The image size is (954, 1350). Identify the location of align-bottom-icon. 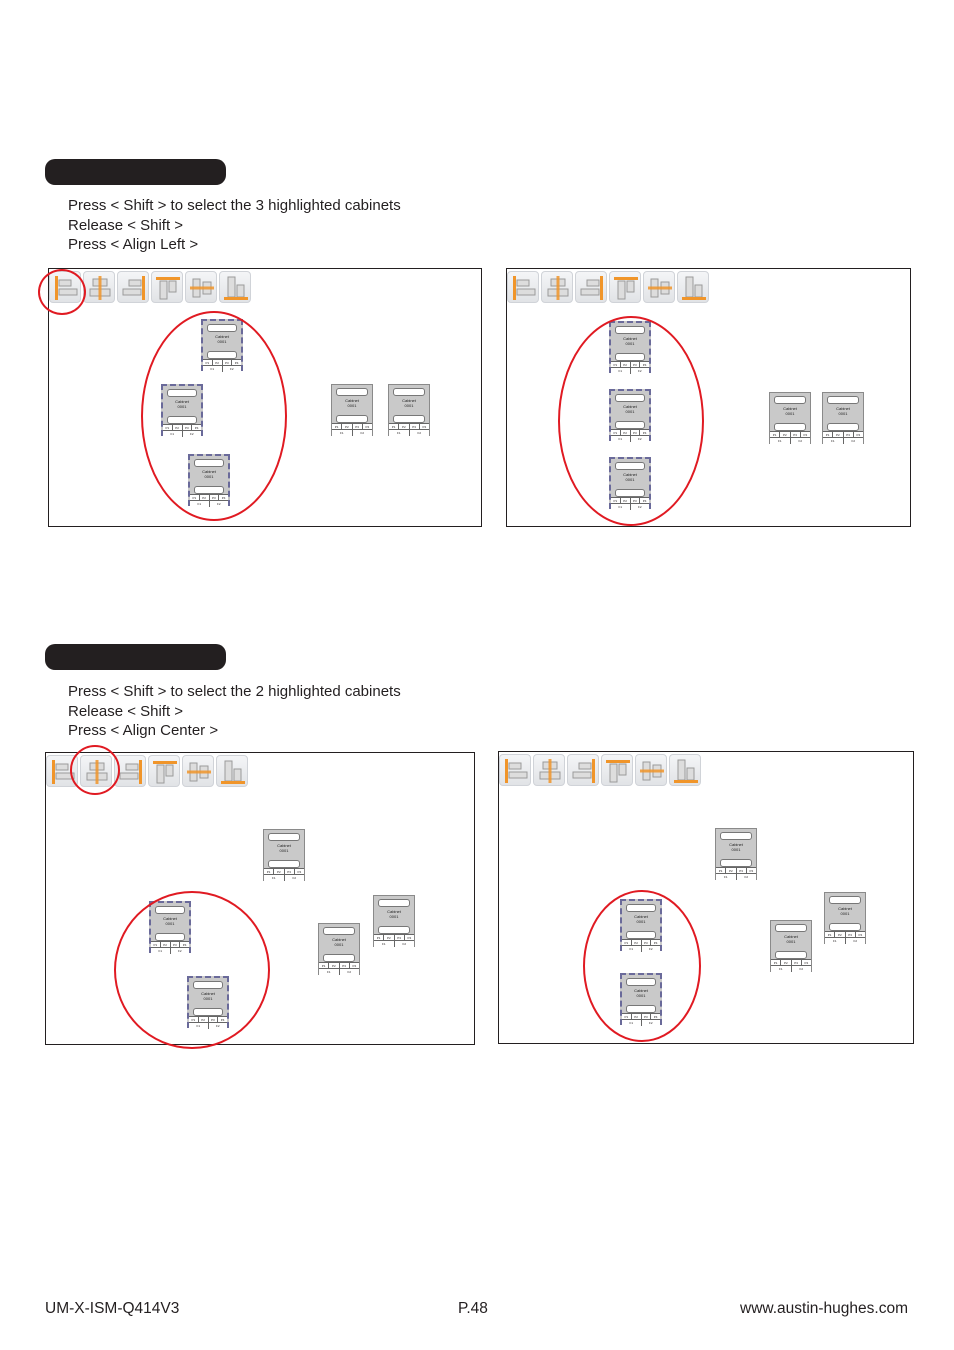
(236, 288).